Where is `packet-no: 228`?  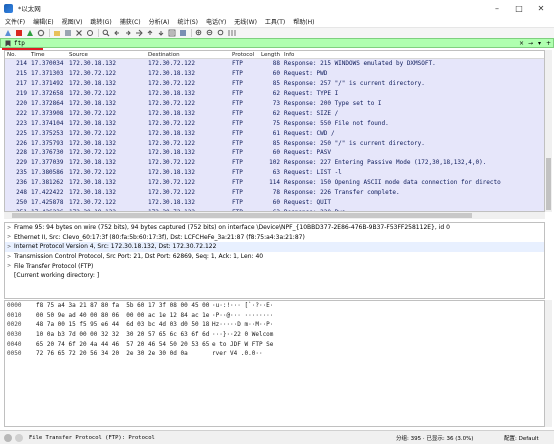
packet-no: 228 is located at coordinates (21, 153).